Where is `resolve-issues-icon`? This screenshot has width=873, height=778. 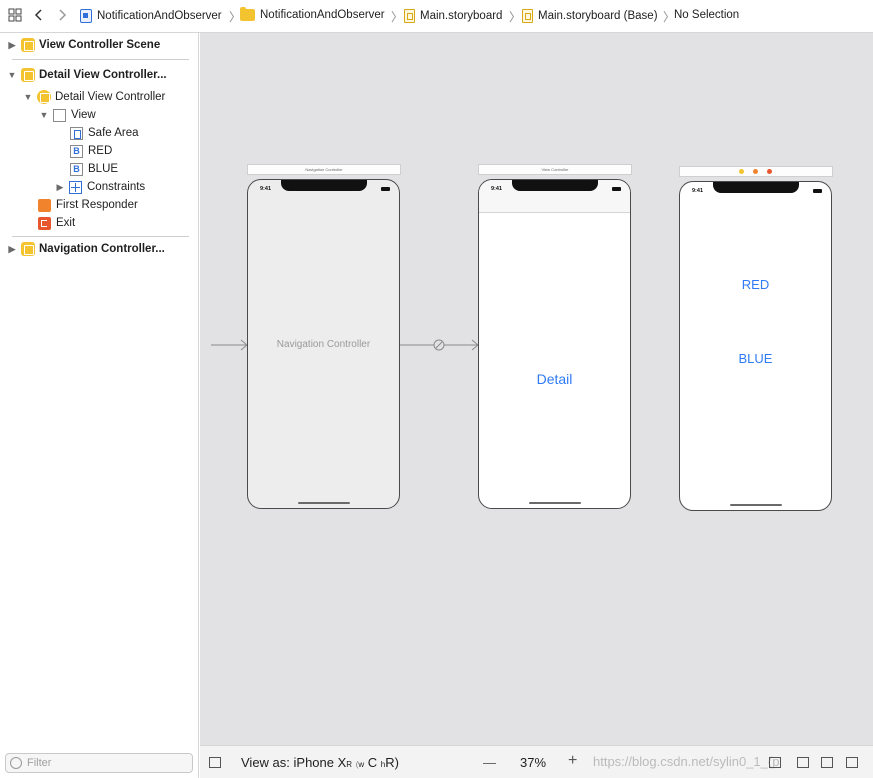
resolve-issues-icon is located at coordinates (852, 762).